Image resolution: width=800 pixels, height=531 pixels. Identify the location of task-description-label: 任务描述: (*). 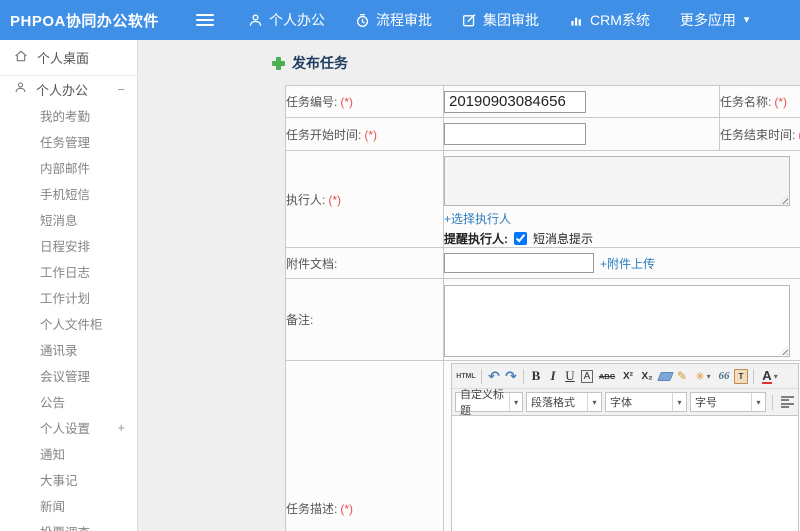
(364, 445).